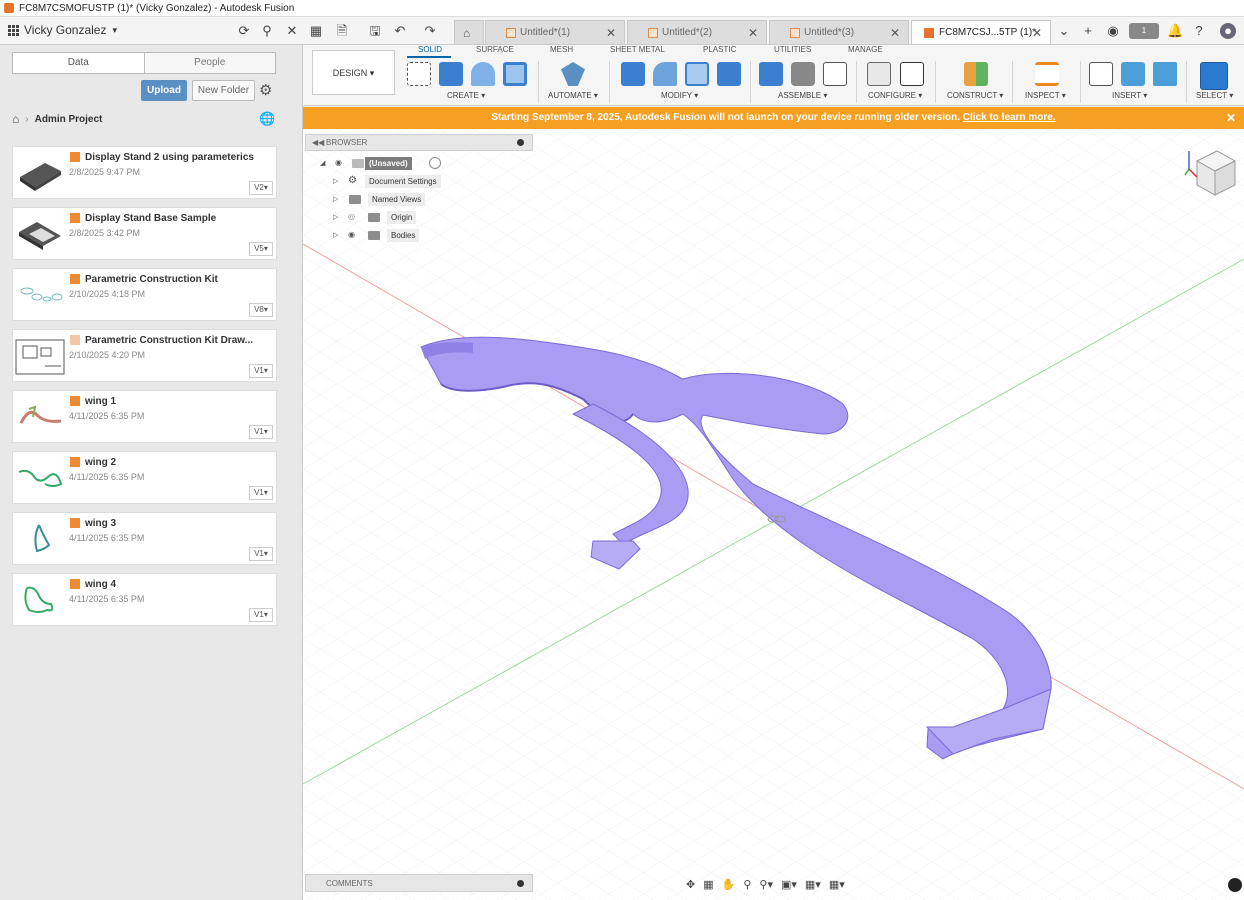 This screenshot has width=1244, height=900. Describe the element at coordinates (430, 31) in the screenshot. I see `redo-icon: ↷` at that location.